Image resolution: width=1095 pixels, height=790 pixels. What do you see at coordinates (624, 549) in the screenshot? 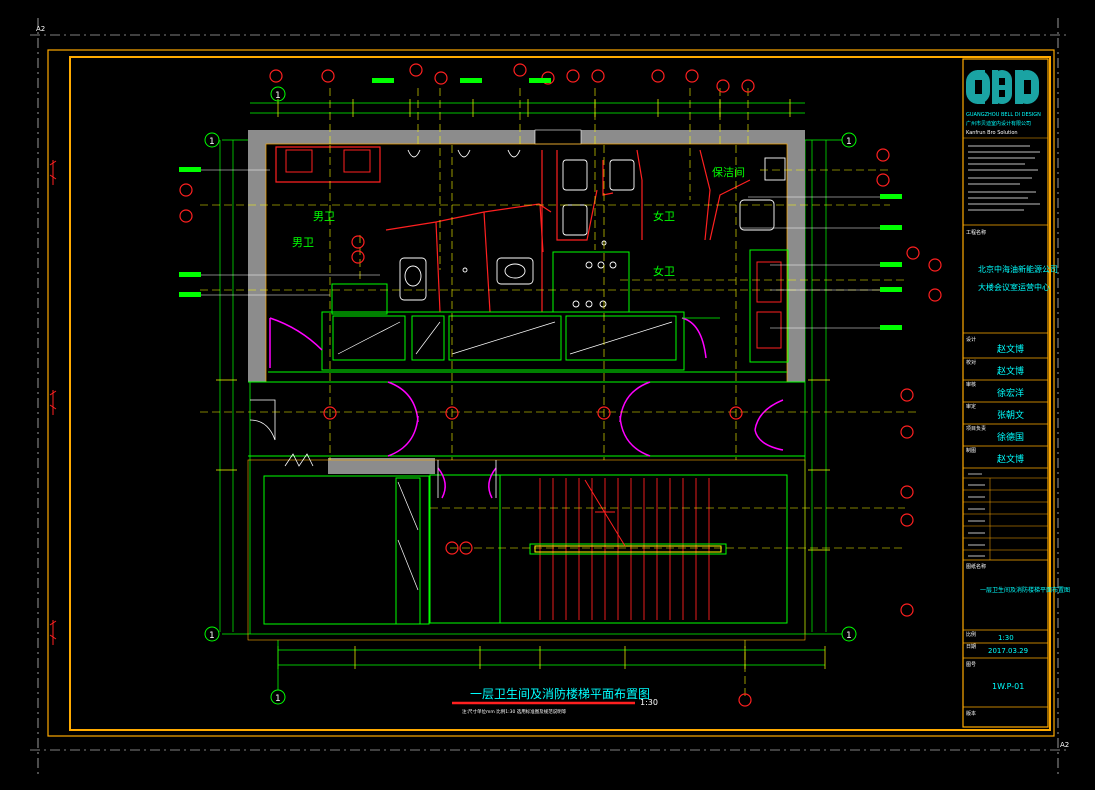
I see `stair-treads` at bounding box center [624, 549].